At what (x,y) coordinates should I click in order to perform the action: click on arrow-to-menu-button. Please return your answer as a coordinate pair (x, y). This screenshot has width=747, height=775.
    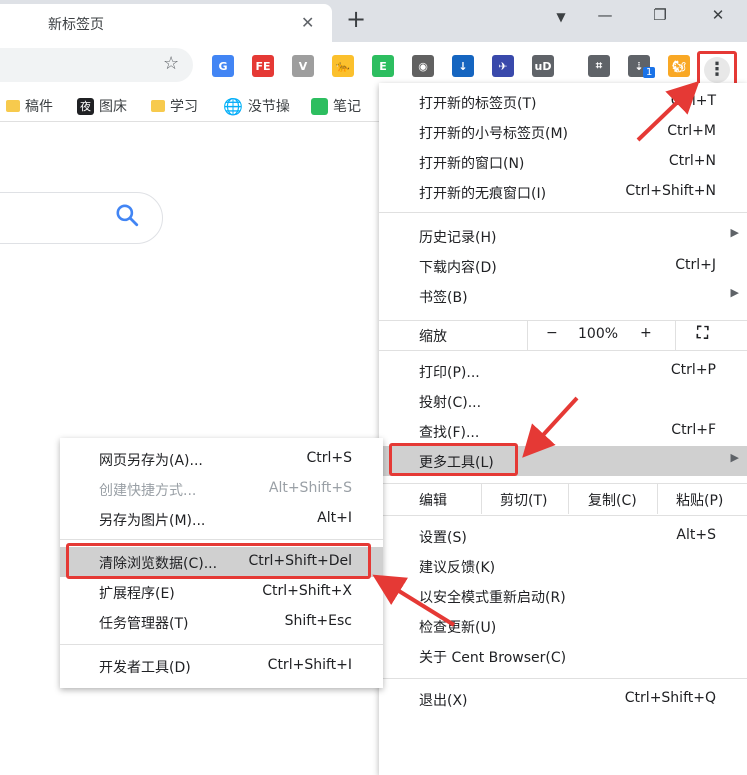
    Looking at the image, I should click on (668, 111).